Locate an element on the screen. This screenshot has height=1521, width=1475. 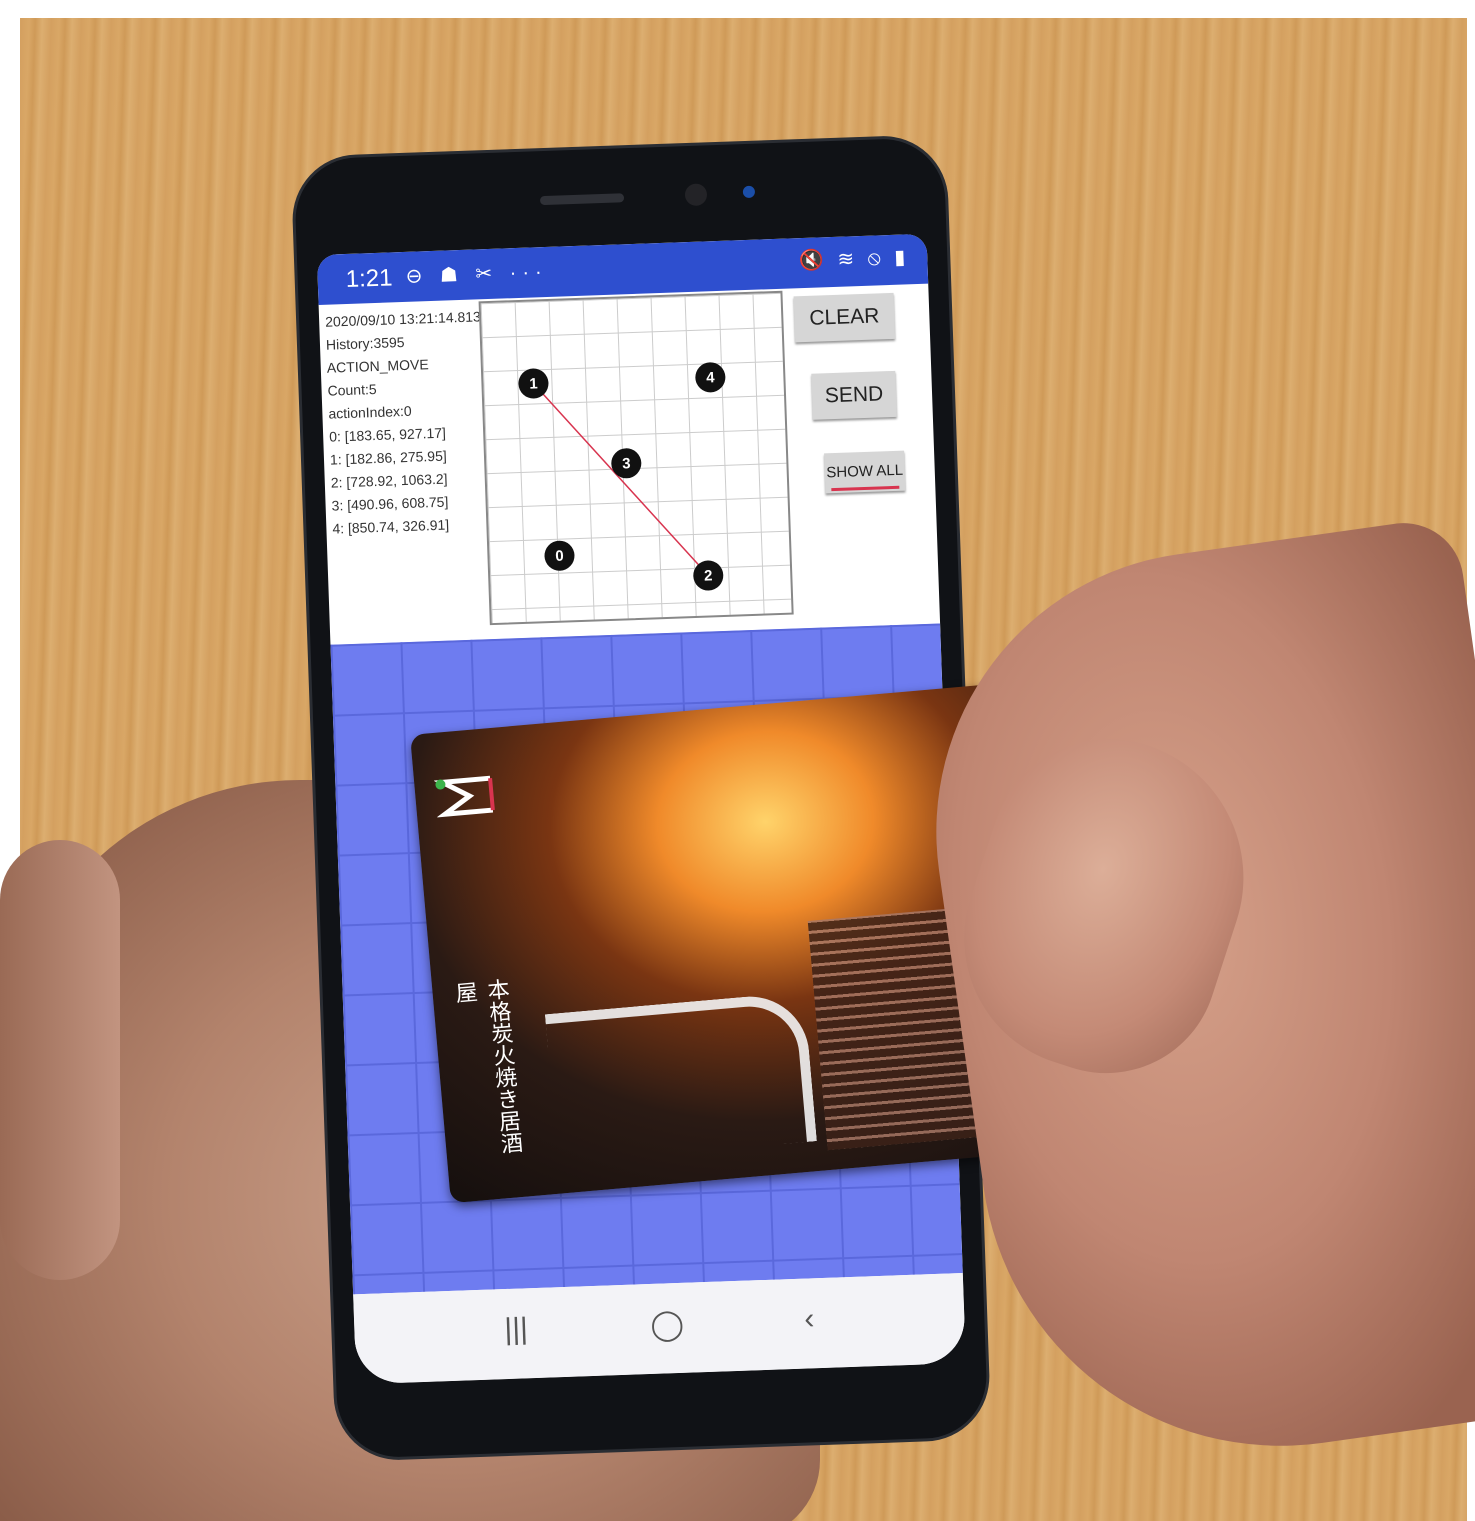
front-camera-icon is located at coordinates (696, 195).